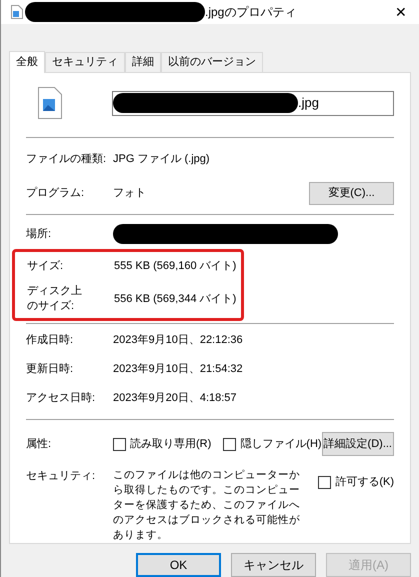 Image resolution: width=419 pixels, height=577 pixels. Describe the element at coordinates (45, 266) in the screenshot. I see `field-label: サイズ:` at that location.